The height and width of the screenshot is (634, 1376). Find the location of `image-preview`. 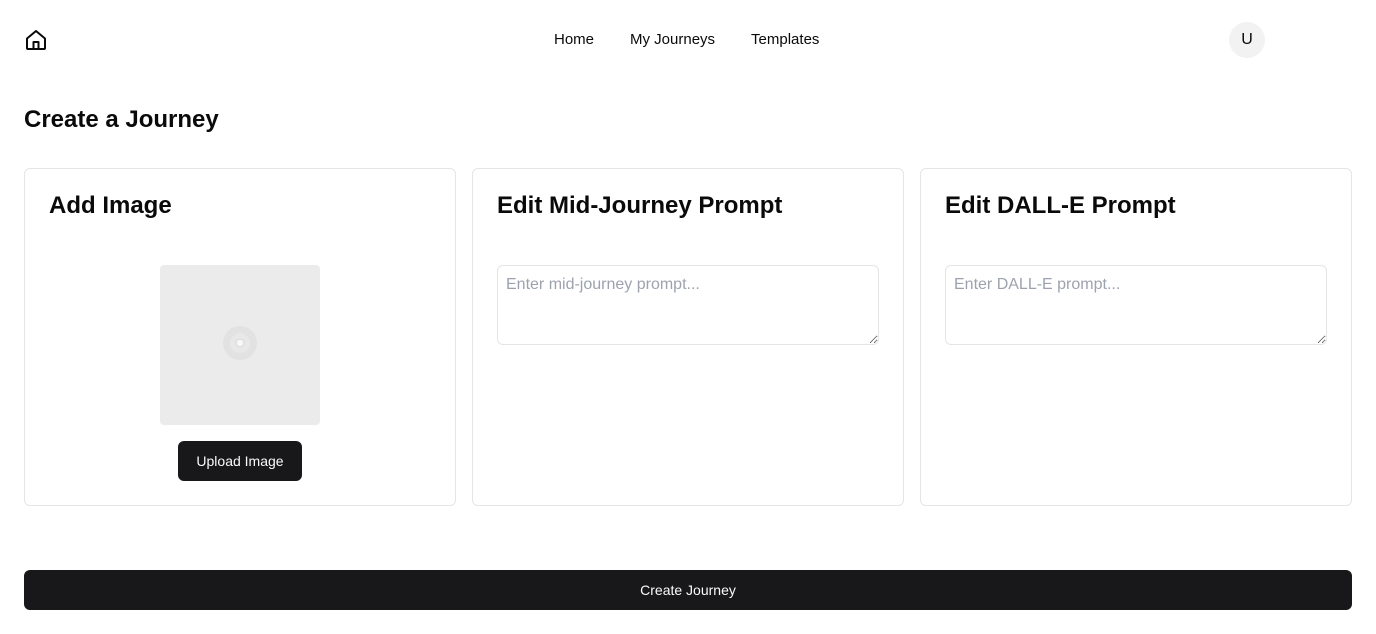

image-preview is located at coordinates (240, 345).